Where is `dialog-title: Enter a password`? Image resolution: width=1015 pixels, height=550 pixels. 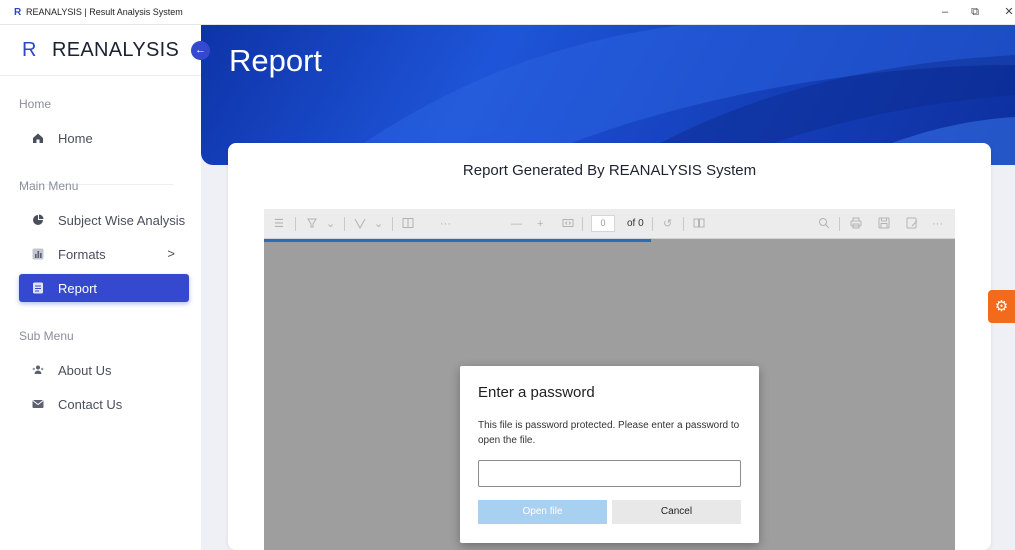
dialog-title: Enter a password is located at coordinates (536, 392).